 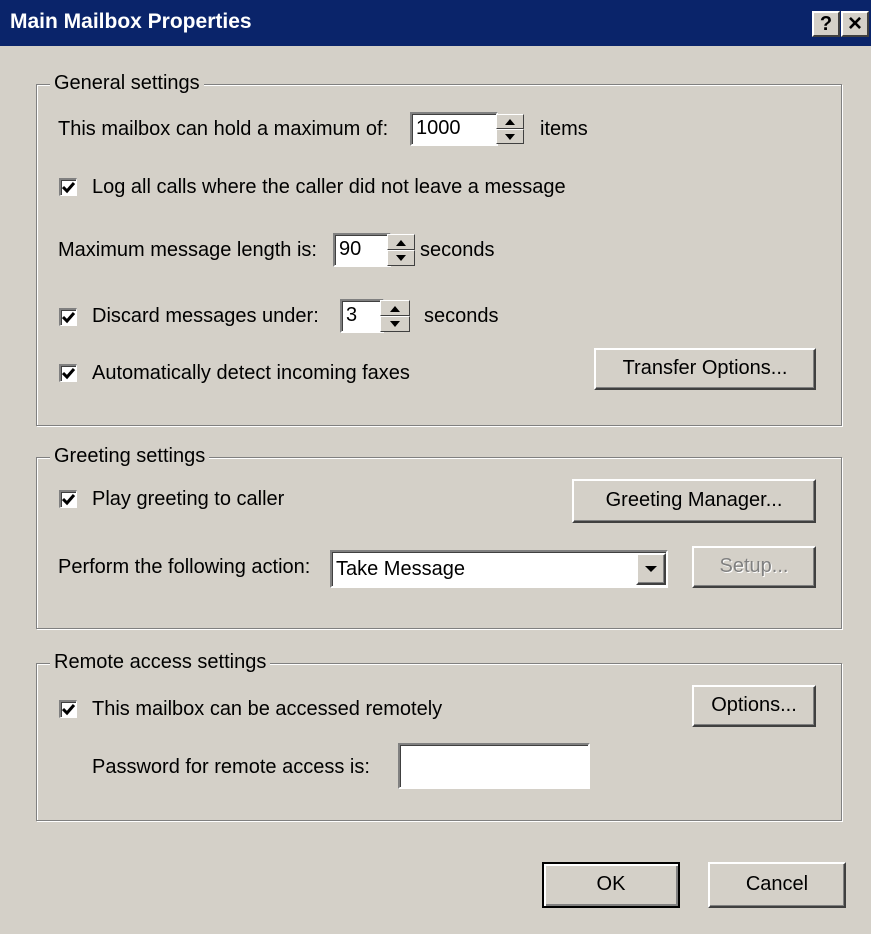 I want to click on max-items-unit: items, so click(x=564, y=129).